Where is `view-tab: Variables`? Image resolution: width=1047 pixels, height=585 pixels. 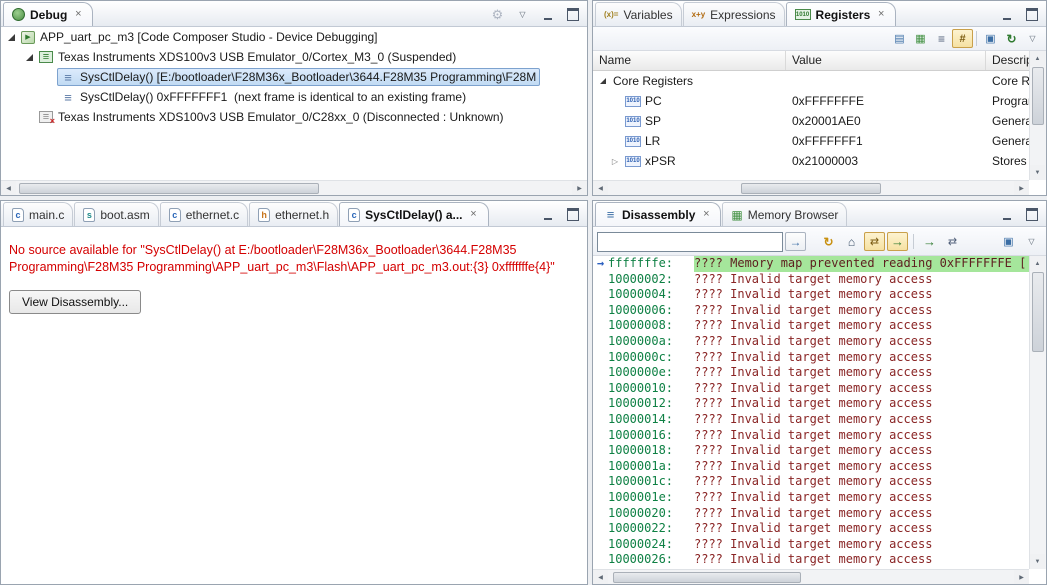
view-tab: Variables is located at coordinates (638, 14).